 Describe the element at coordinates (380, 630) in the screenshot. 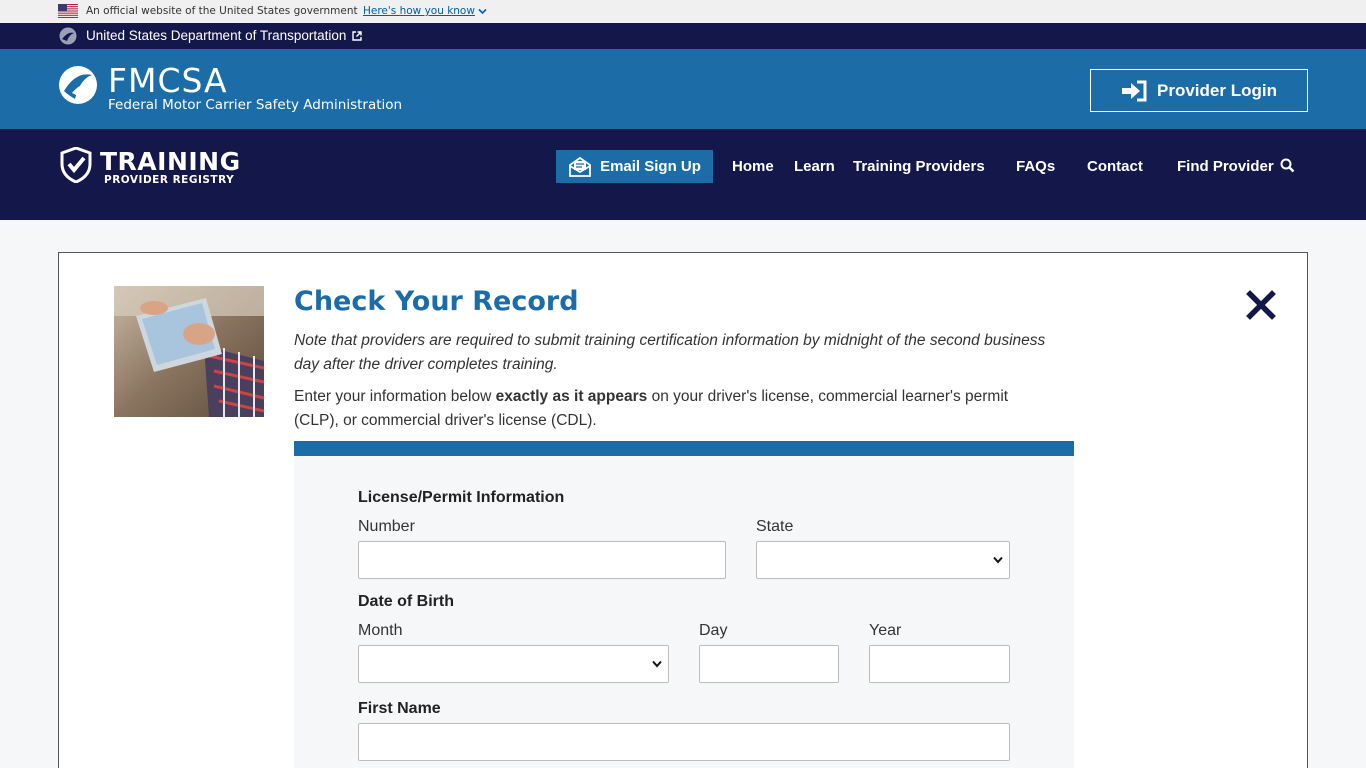

I see `month-label: Month` at that location.